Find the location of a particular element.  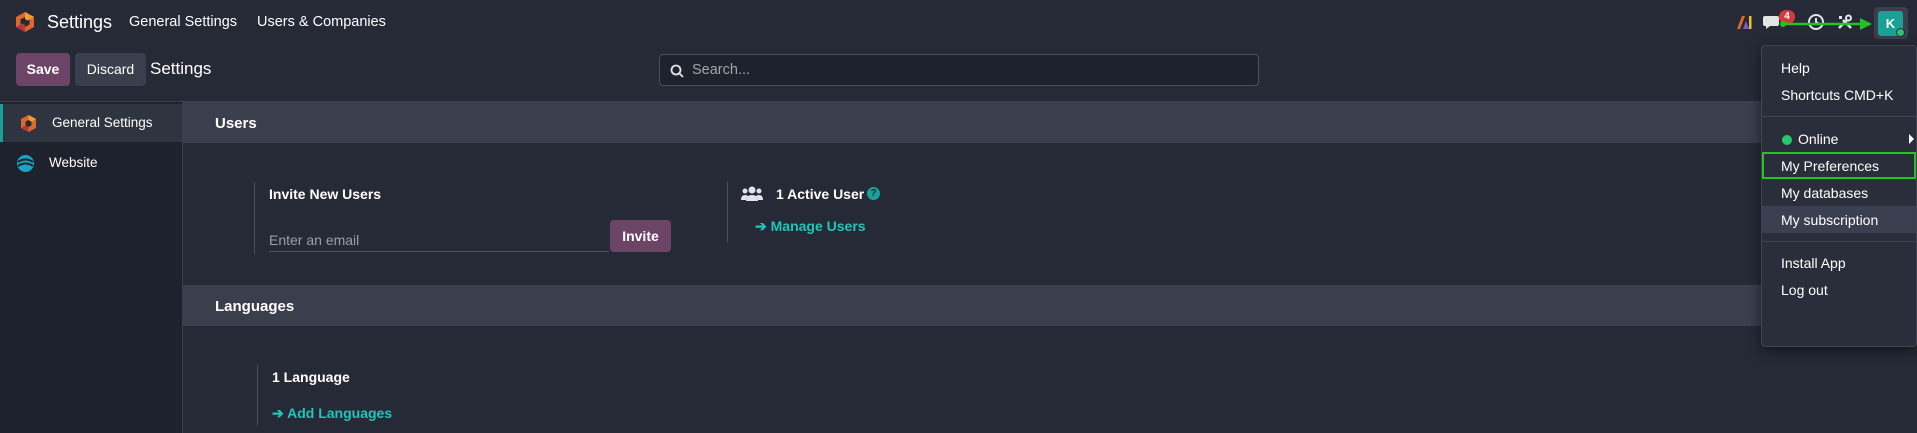

menu-item-log-out: Log out is located at coordinates (1839, 289).